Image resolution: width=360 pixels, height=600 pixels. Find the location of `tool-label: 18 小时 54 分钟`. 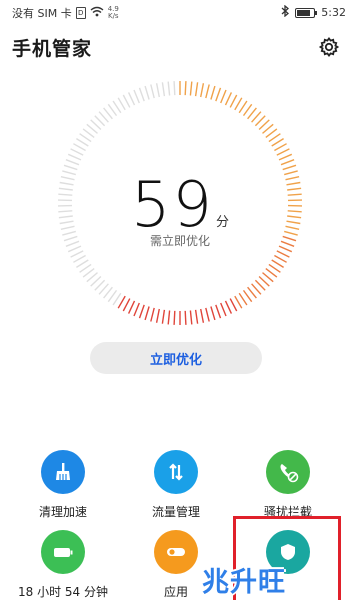

tool-label: 18 小时 54 分钟 is located at coordinates (63, 592).